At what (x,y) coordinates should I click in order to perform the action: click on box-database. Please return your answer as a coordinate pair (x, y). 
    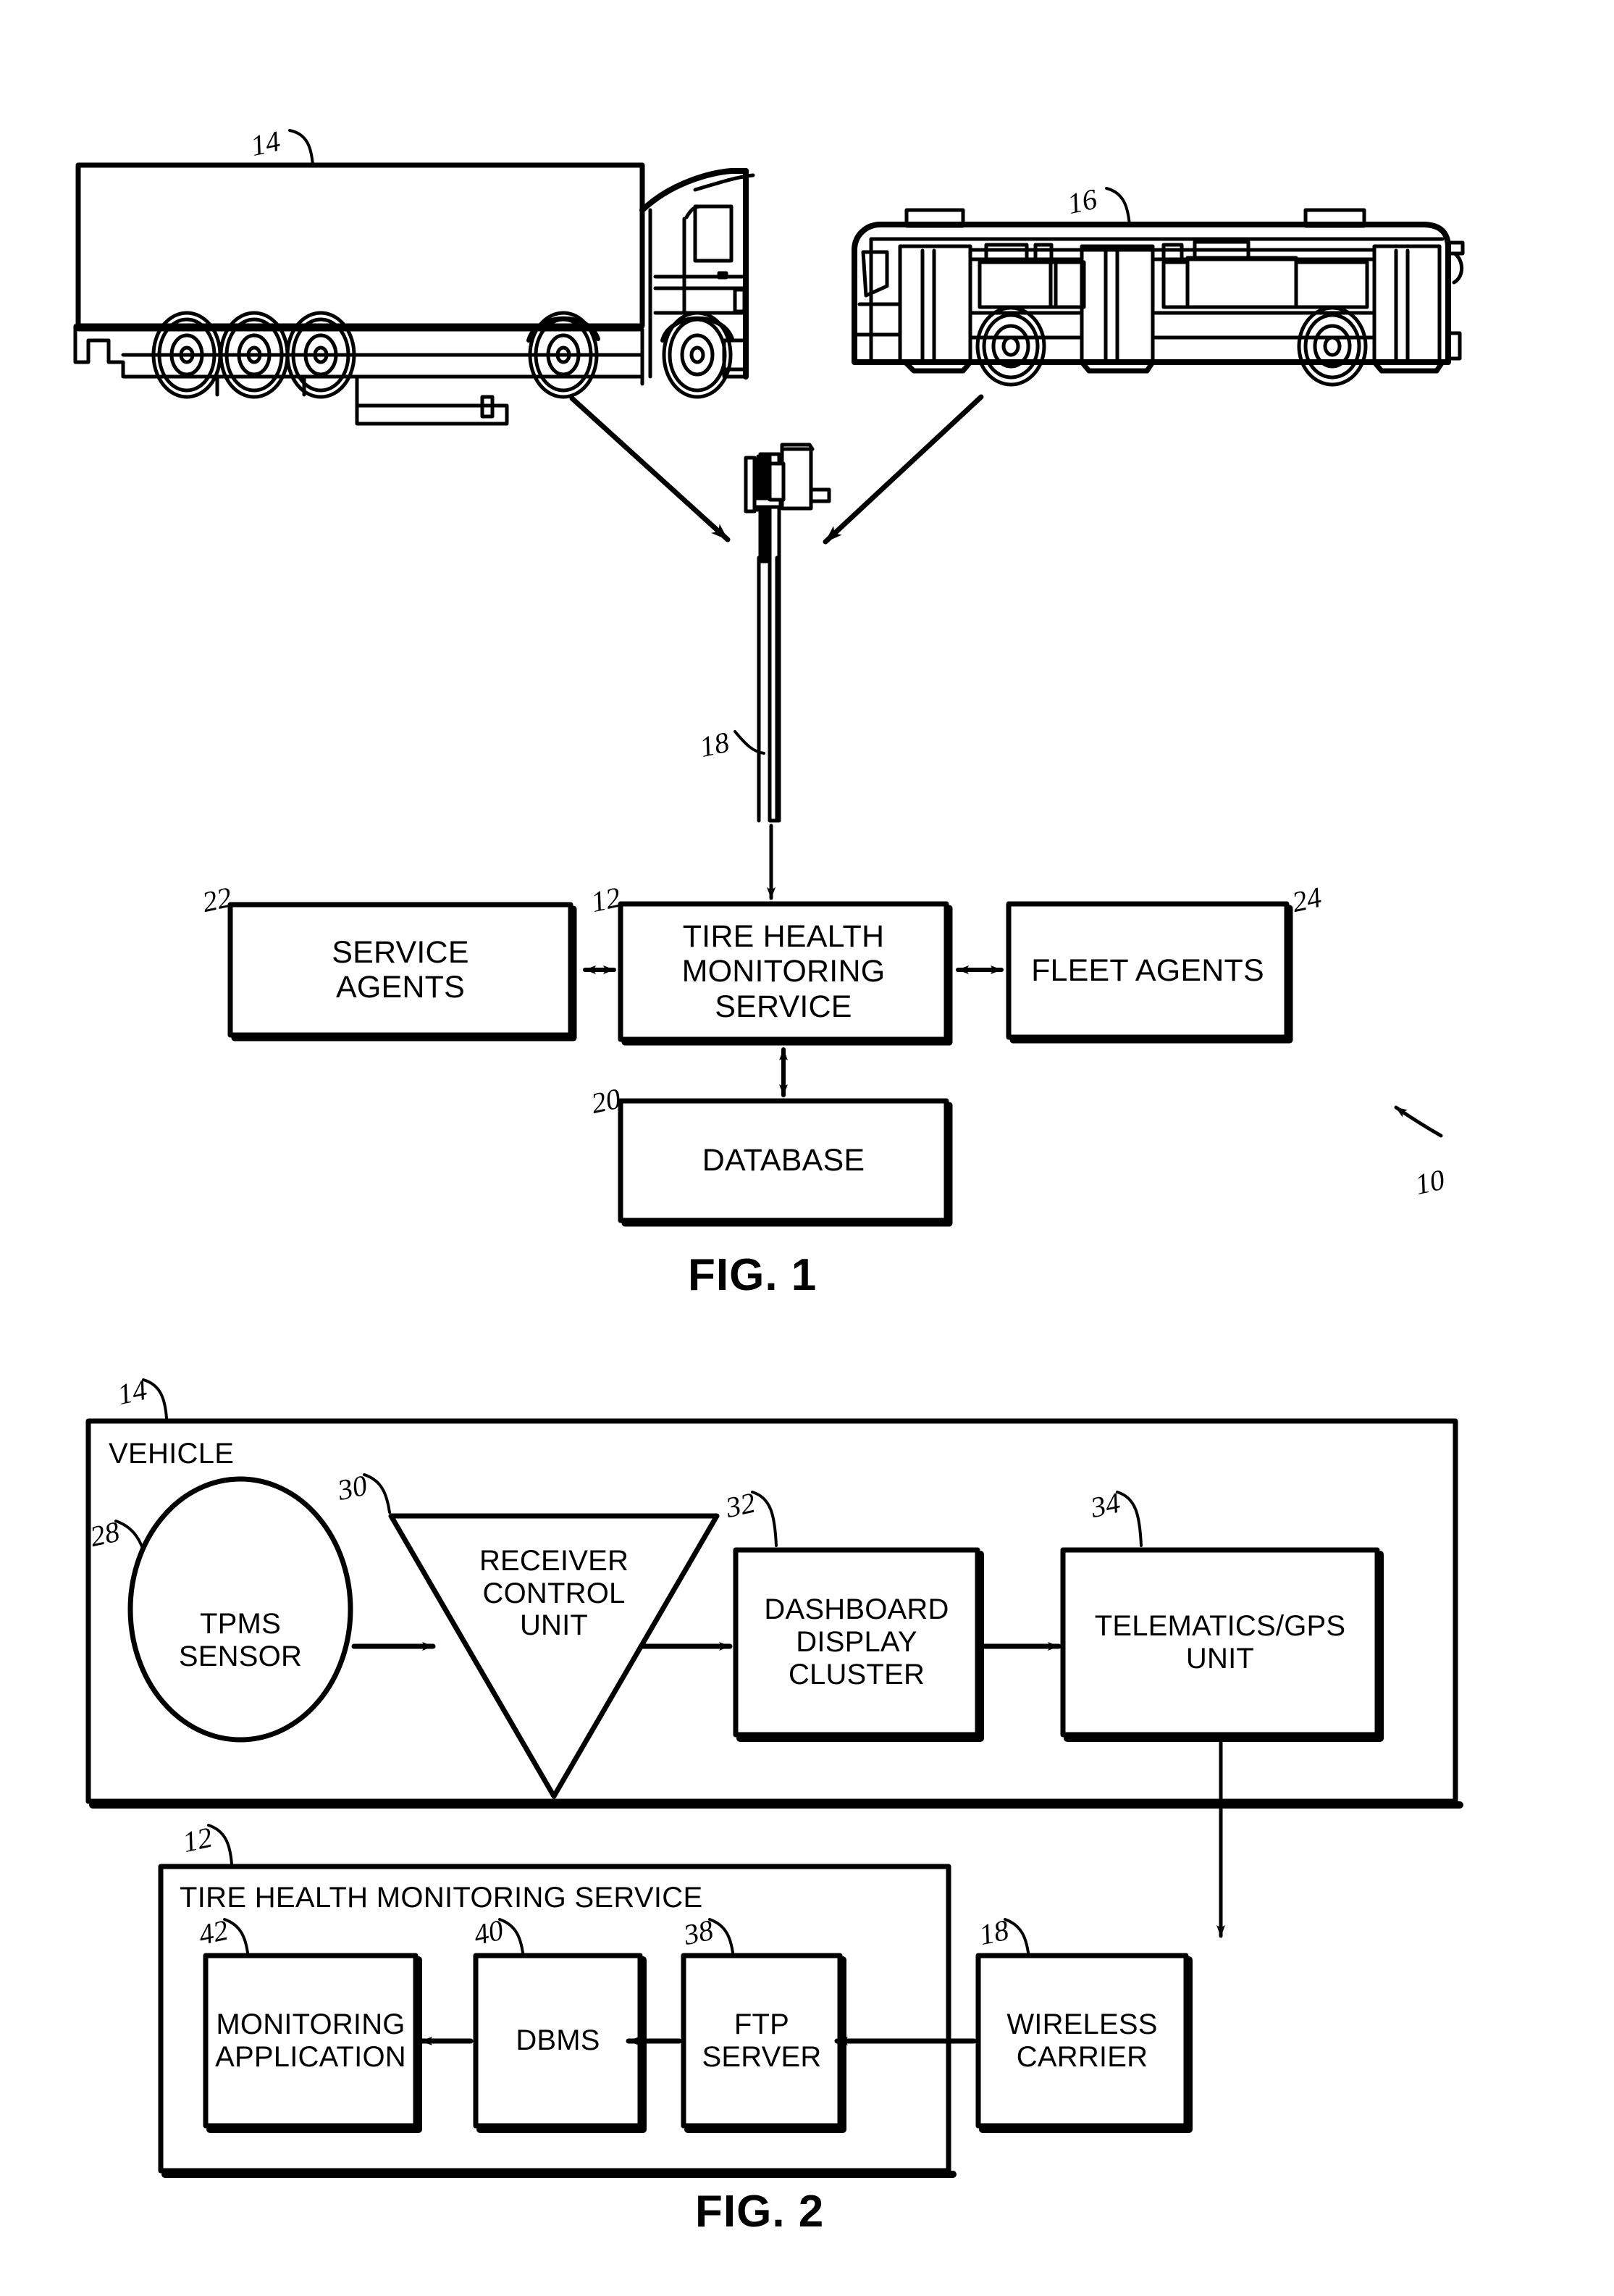
    Looking at the image, I should click on (784, 1160).